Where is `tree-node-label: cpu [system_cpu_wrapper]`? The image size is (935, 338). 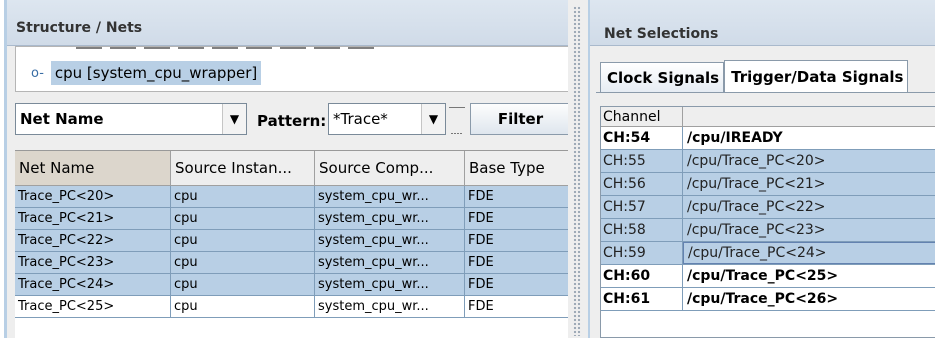 tree-node-label: cpu [system_cpu_wrapper] is located at coordinates (156, 73).